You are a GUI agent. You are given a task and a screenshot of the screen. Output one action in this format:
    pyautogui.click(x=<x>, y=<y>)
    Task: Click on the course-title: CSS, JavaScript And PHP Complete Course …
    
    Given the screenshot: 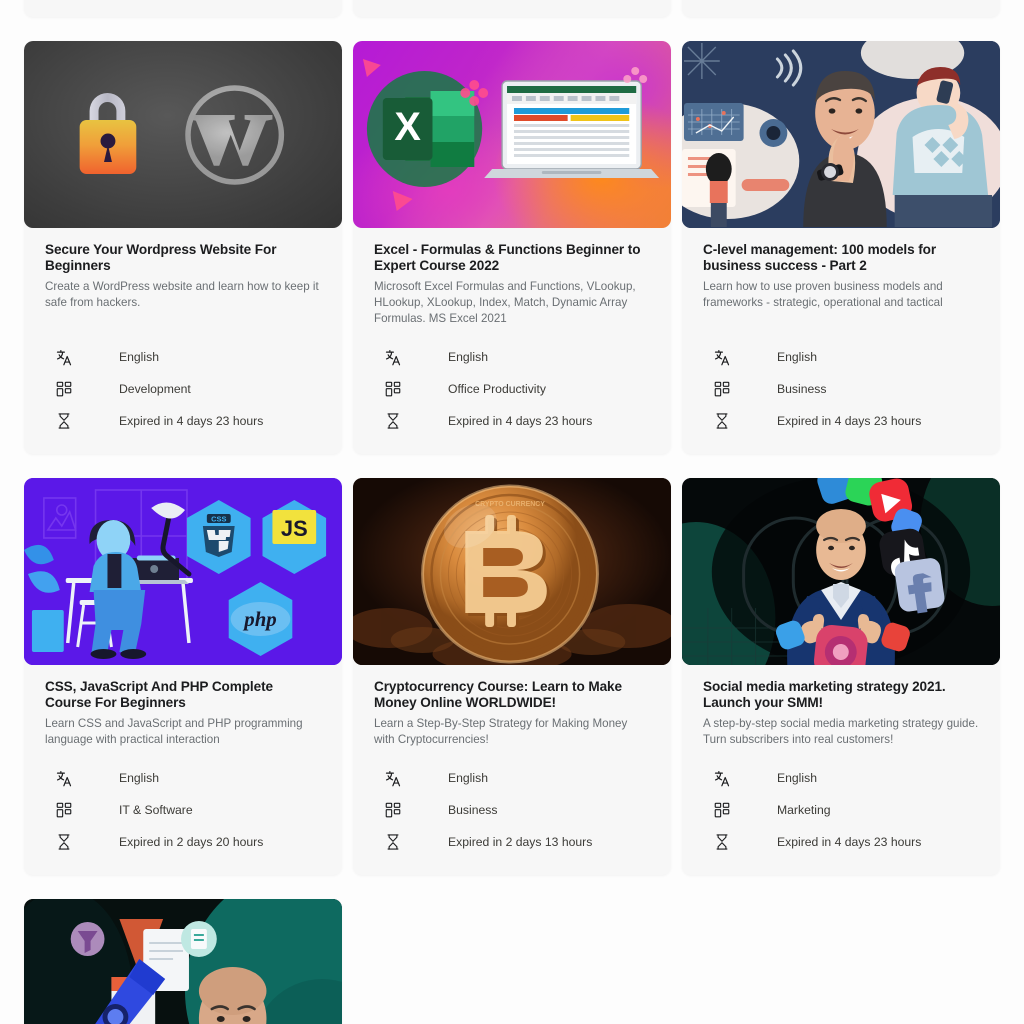 What is the action you would take?
    pyautogui.click(x=183, y=695)
    